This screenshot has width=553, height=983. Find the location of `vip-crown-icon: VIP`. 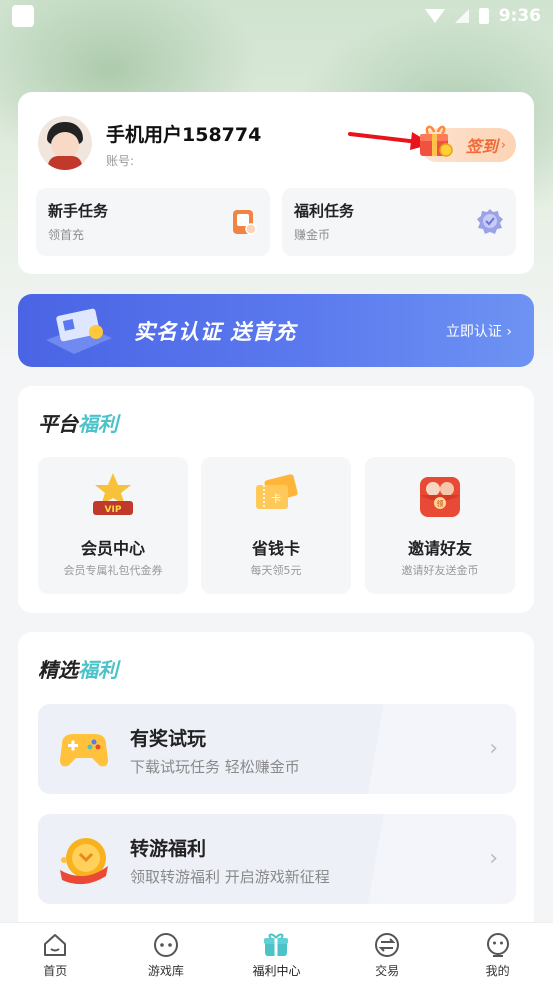

vip-crown-icon: VIP is located at coordinates (113, 494).